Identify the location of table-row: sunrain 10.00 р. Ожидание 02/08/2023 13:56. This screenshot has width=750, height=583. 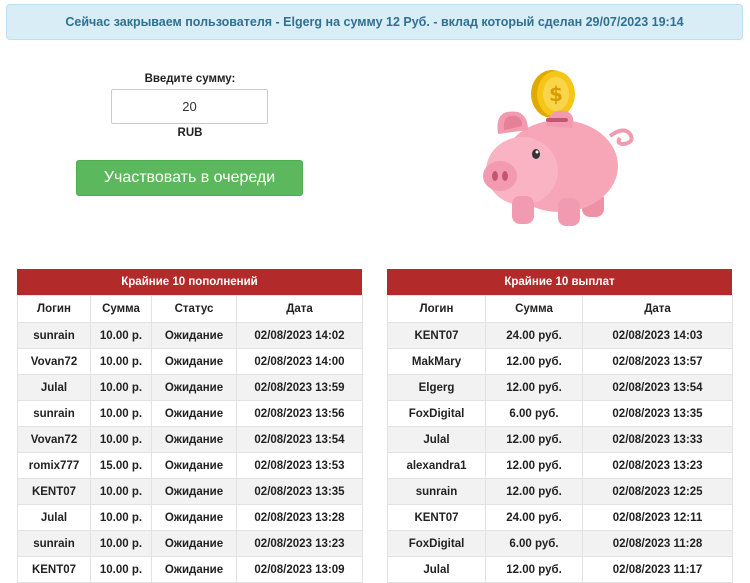
(190, 413).